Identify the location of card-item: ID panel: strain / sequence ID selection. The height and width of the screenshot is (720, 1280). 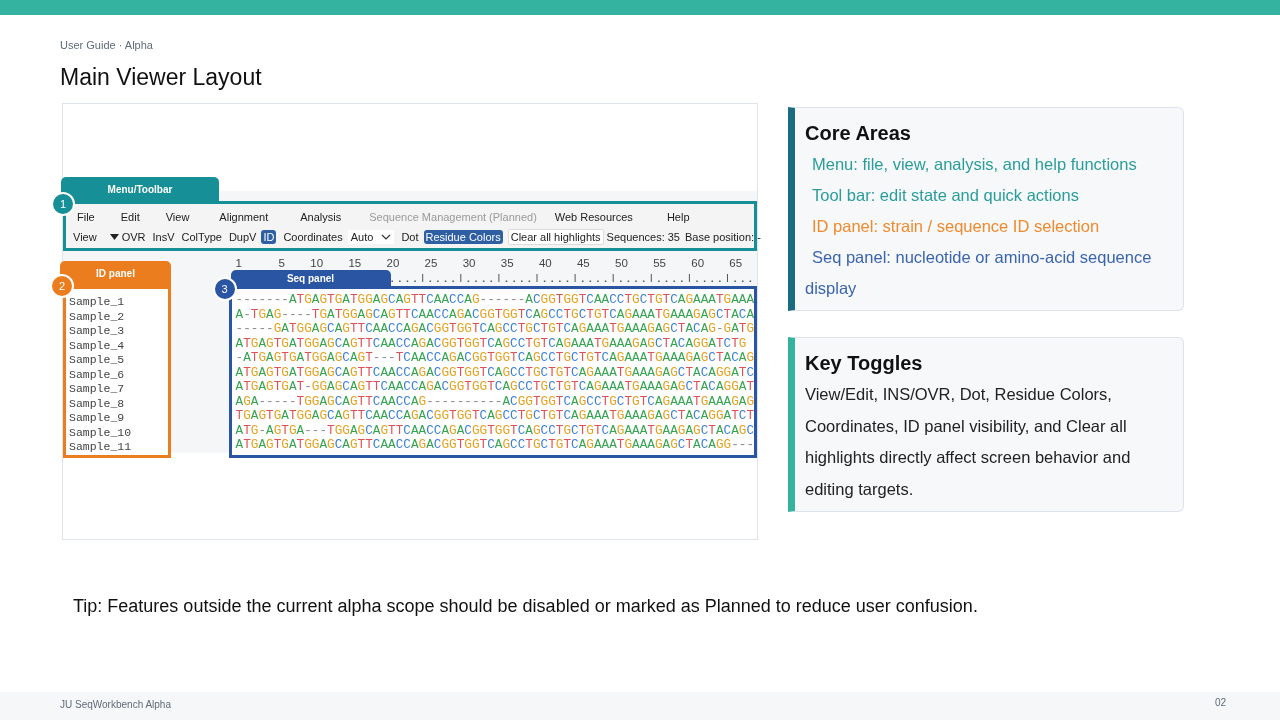
(955, 226).